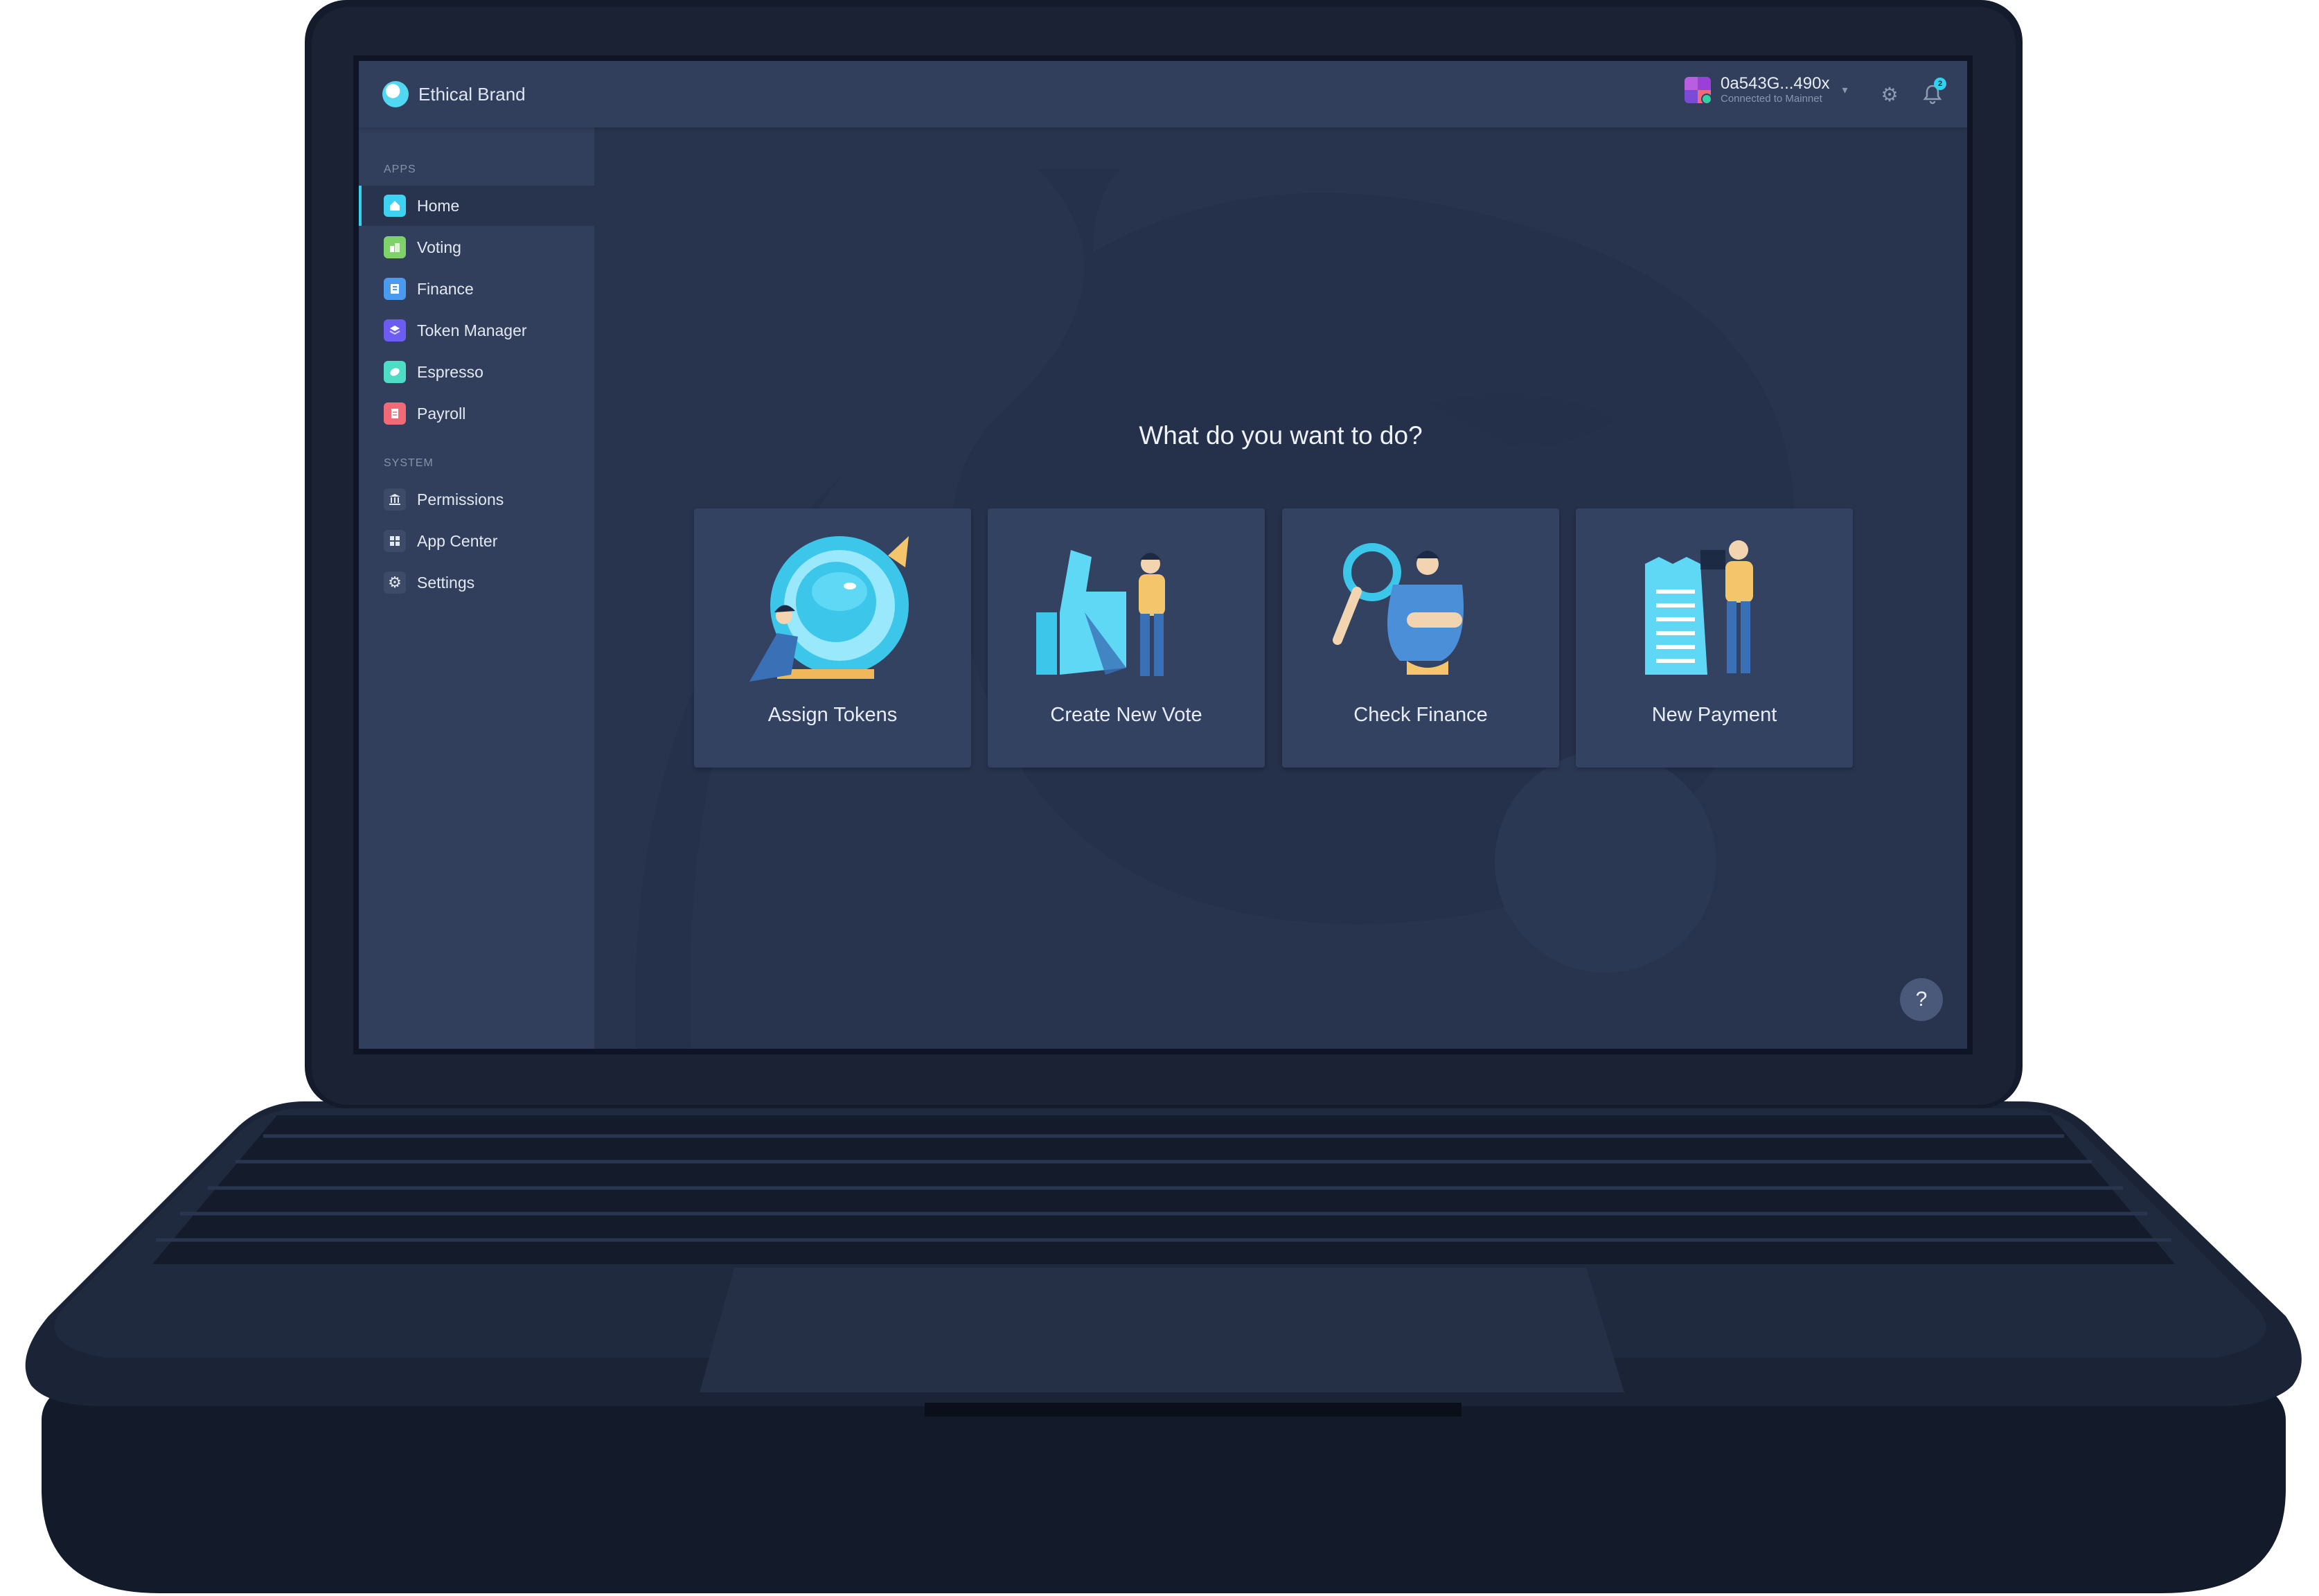 The width and height of the screenshot is (2319, 1596). Describe the element at coordinates (1933, 92) in the screenshot. I see `bell-icon: 2` at that location.